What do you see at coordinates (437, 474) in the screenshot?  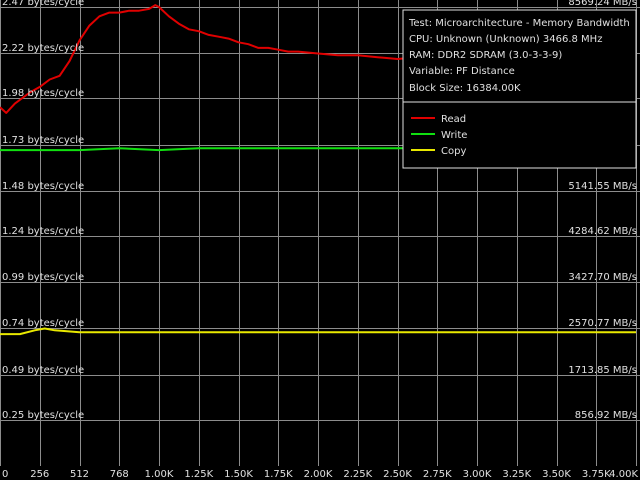 I see `x-tick-label: 2.75K` at bounding box center [437, 474].